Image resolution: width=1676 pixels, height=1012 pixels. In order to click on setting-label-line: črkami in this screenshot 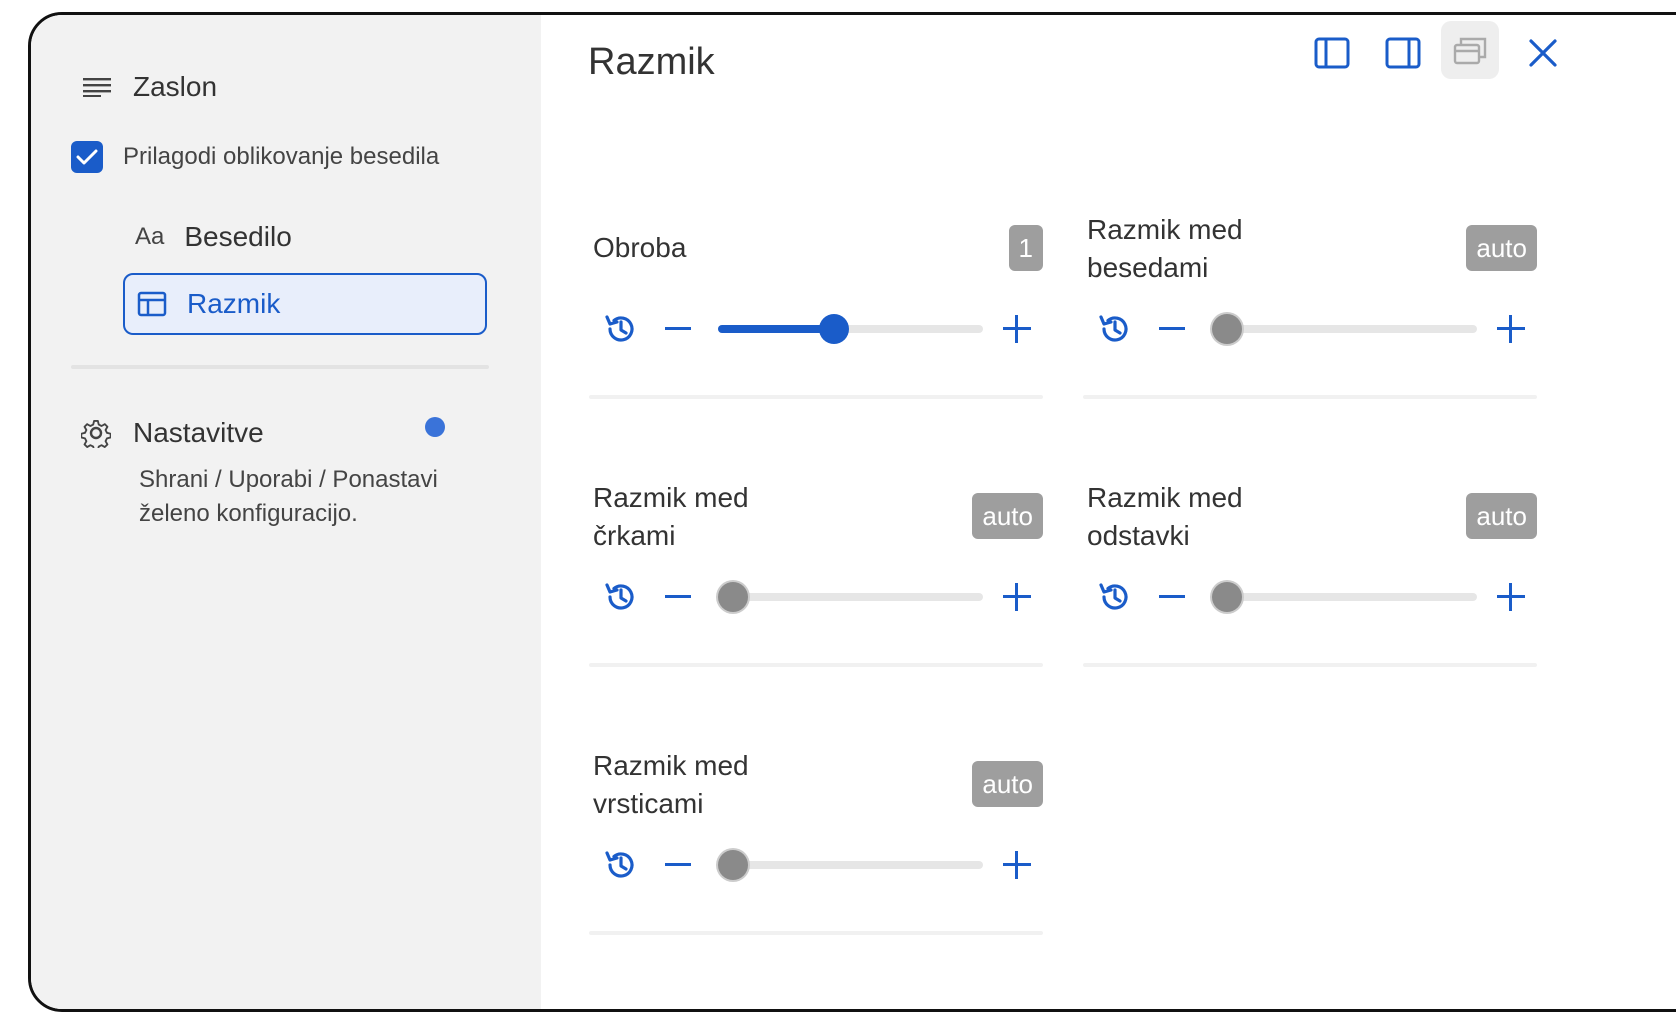, I will do `click(634, 535)`.